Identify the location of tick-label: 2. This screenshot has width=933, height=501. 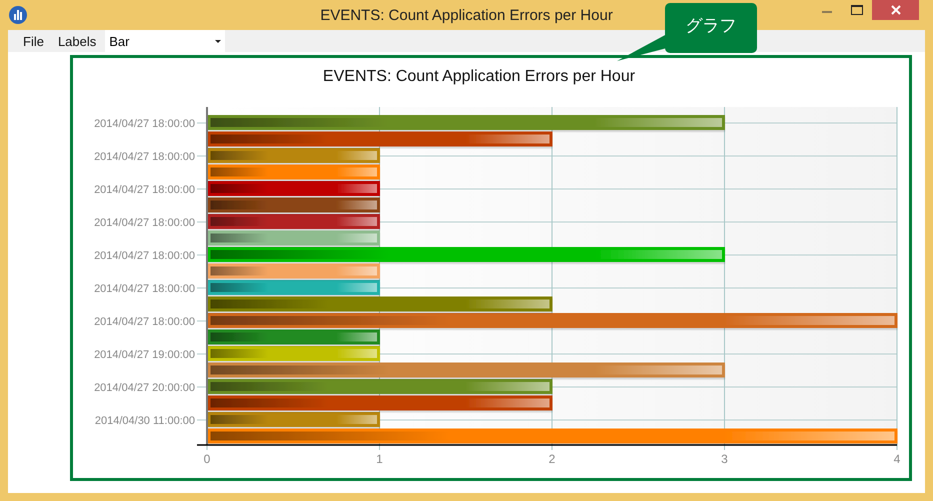
(552, 459).